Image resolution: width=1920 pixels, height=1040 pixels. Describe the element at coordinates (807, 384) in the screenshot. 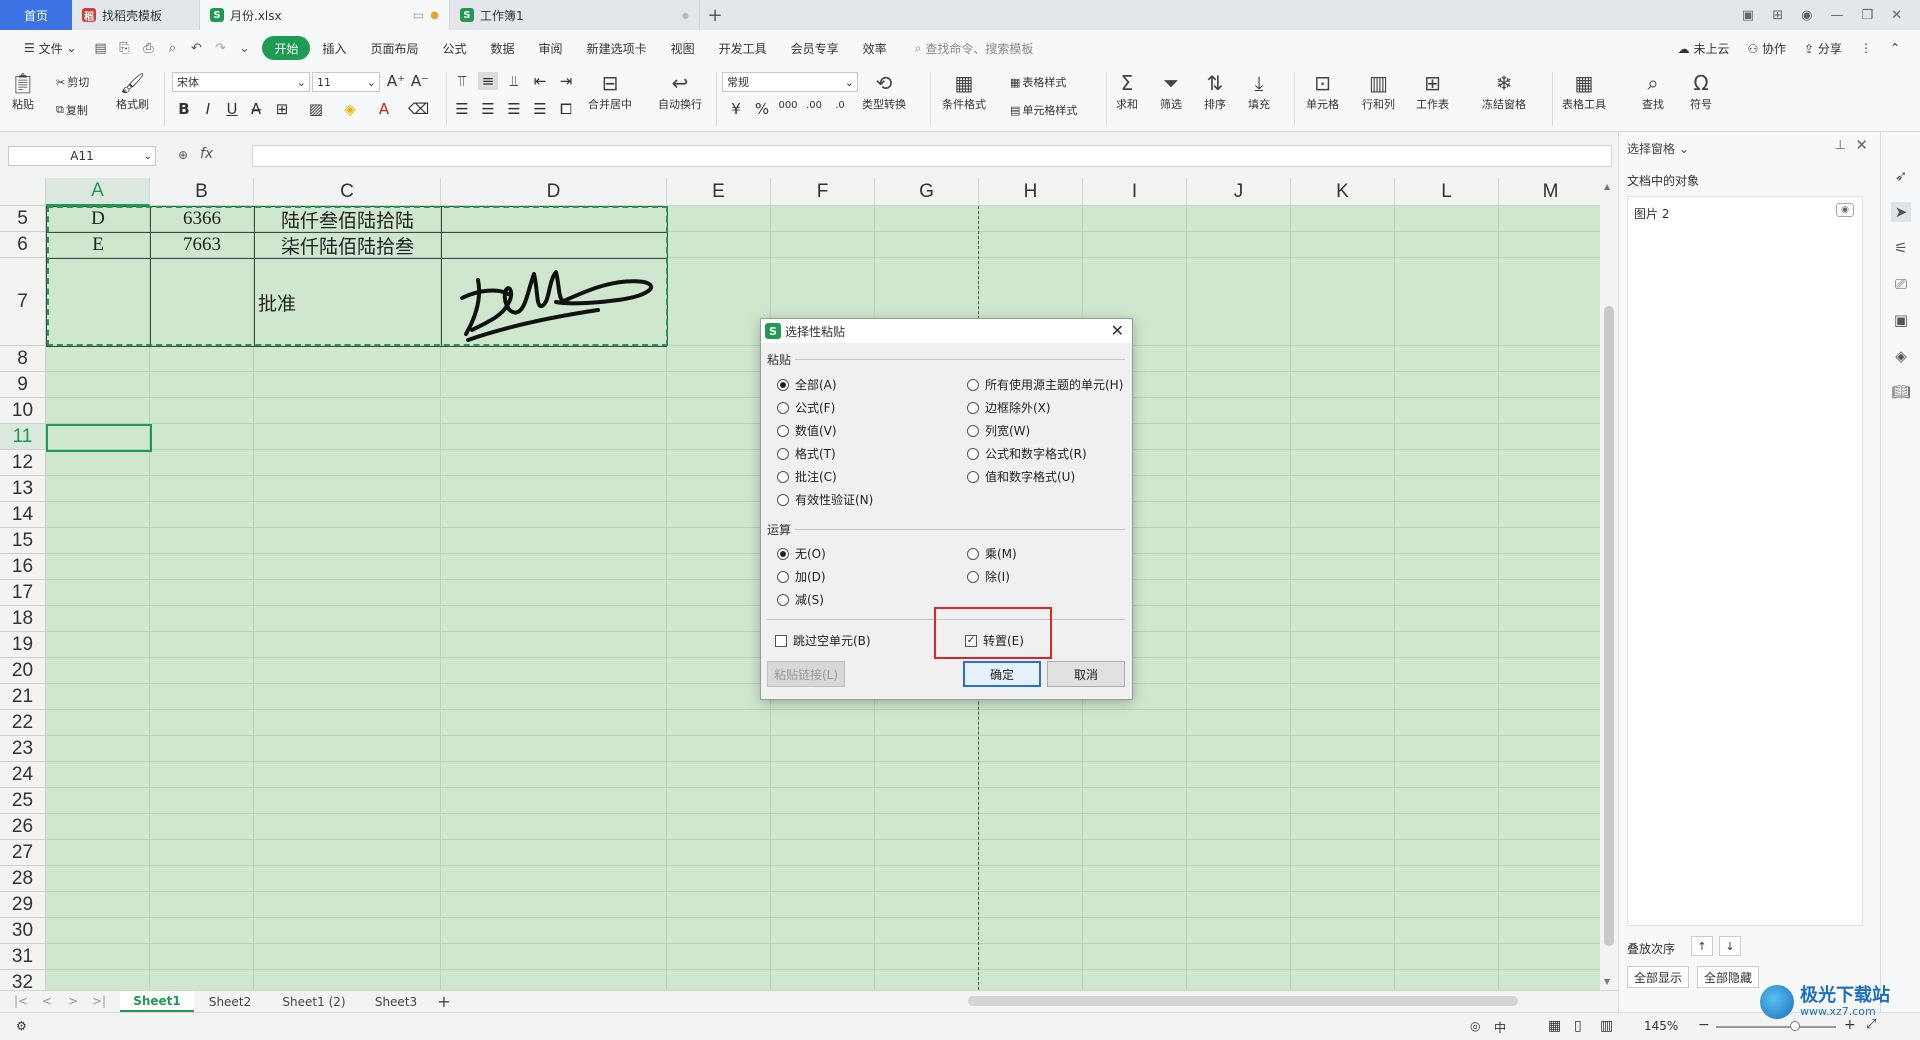

I see `paste-all-option: 全部(A)` at that location.